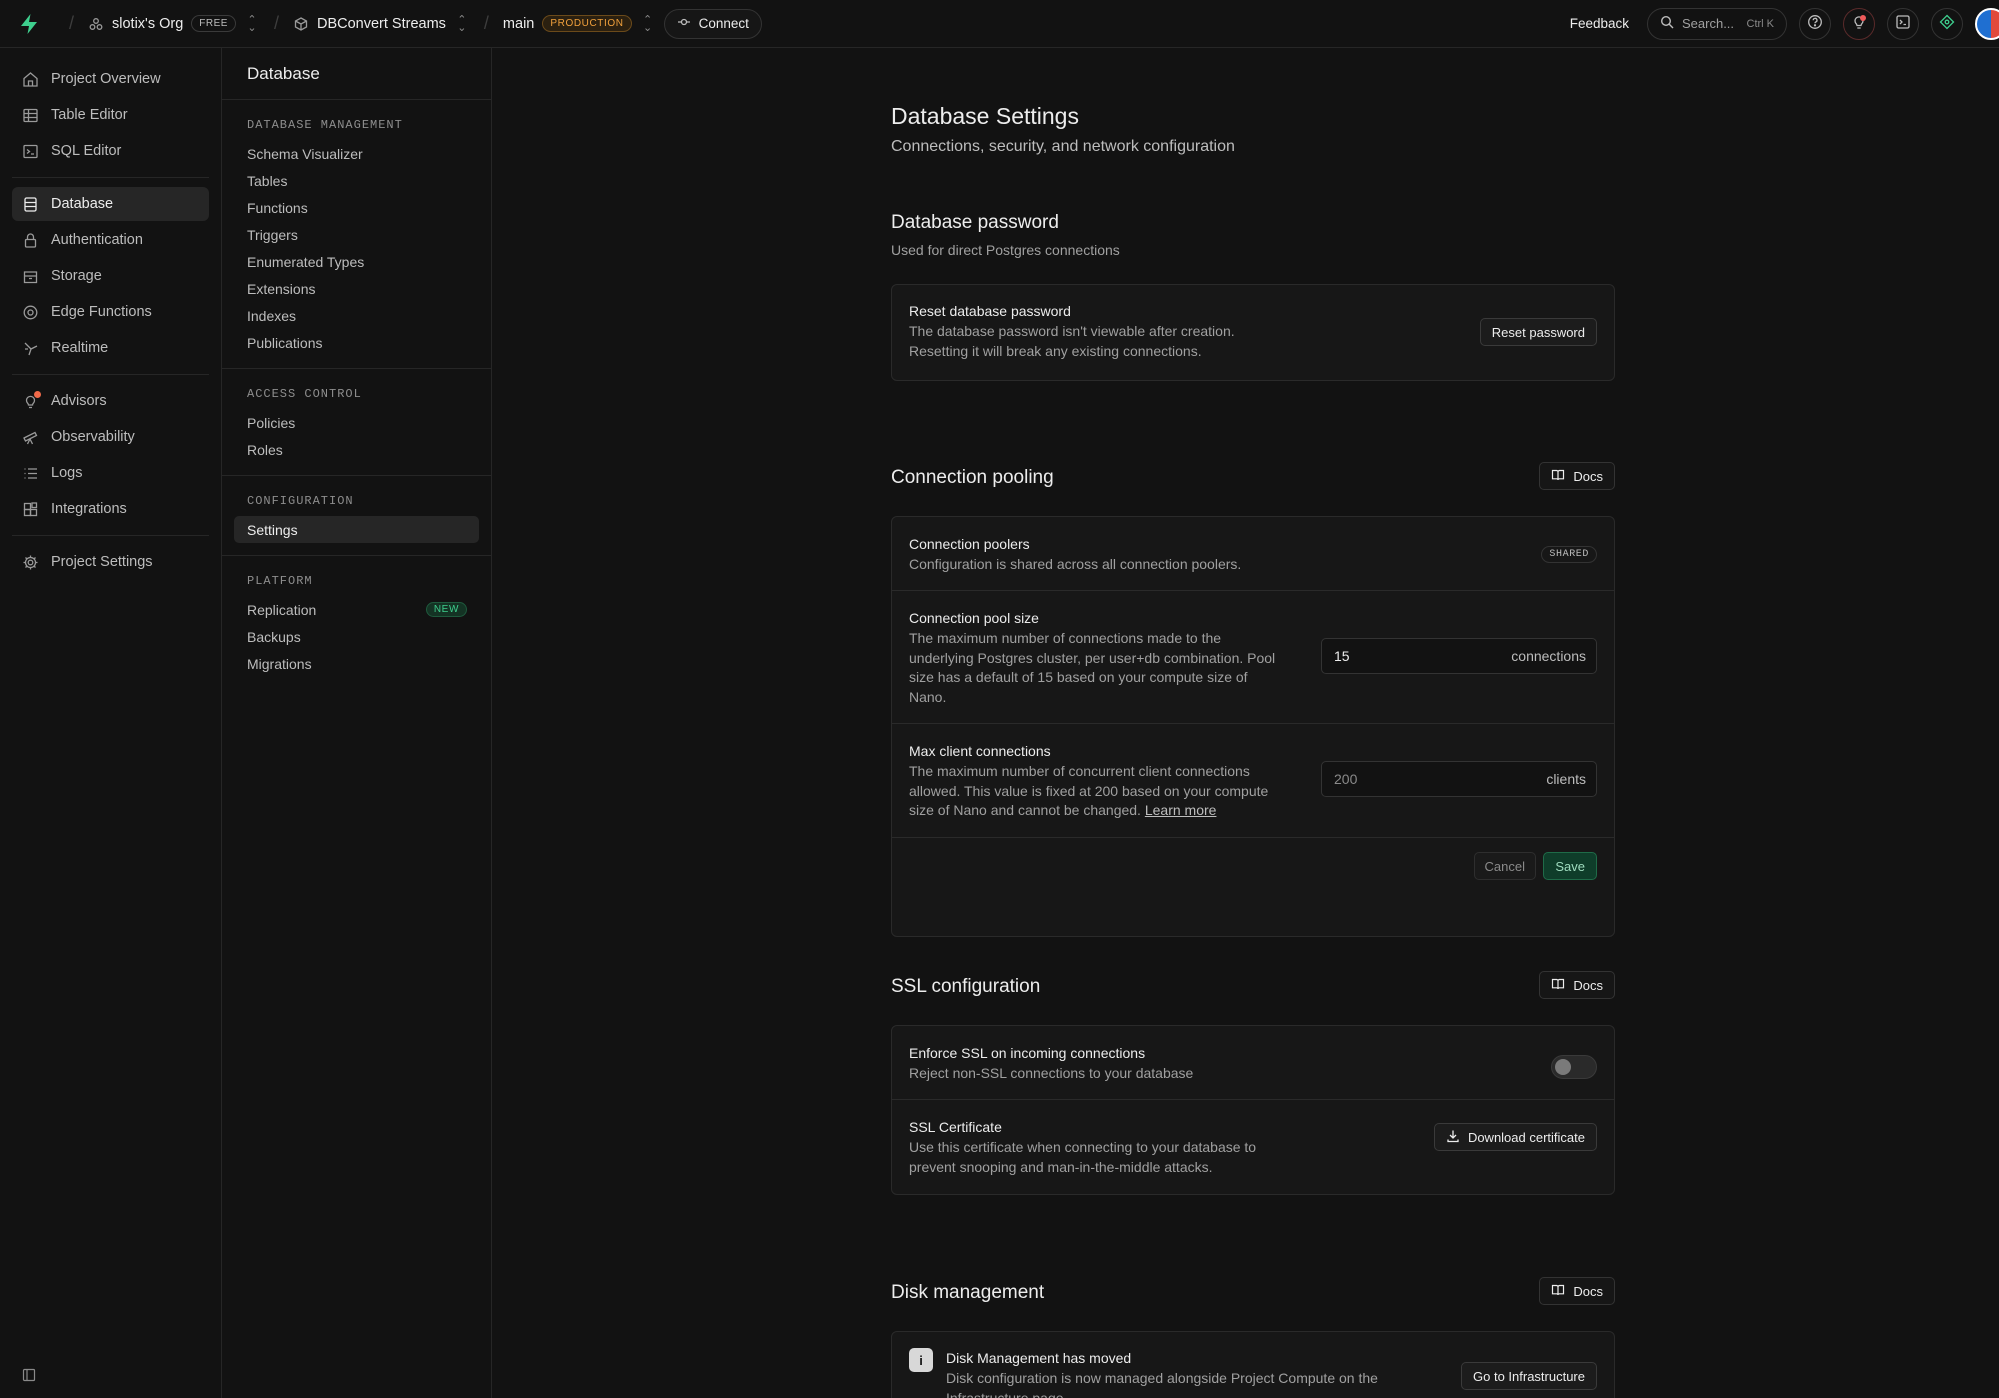 The width and height of the screenshot is (1999, 1398). I want to click on sidebar-toggle-icon, so click(29, 1377).